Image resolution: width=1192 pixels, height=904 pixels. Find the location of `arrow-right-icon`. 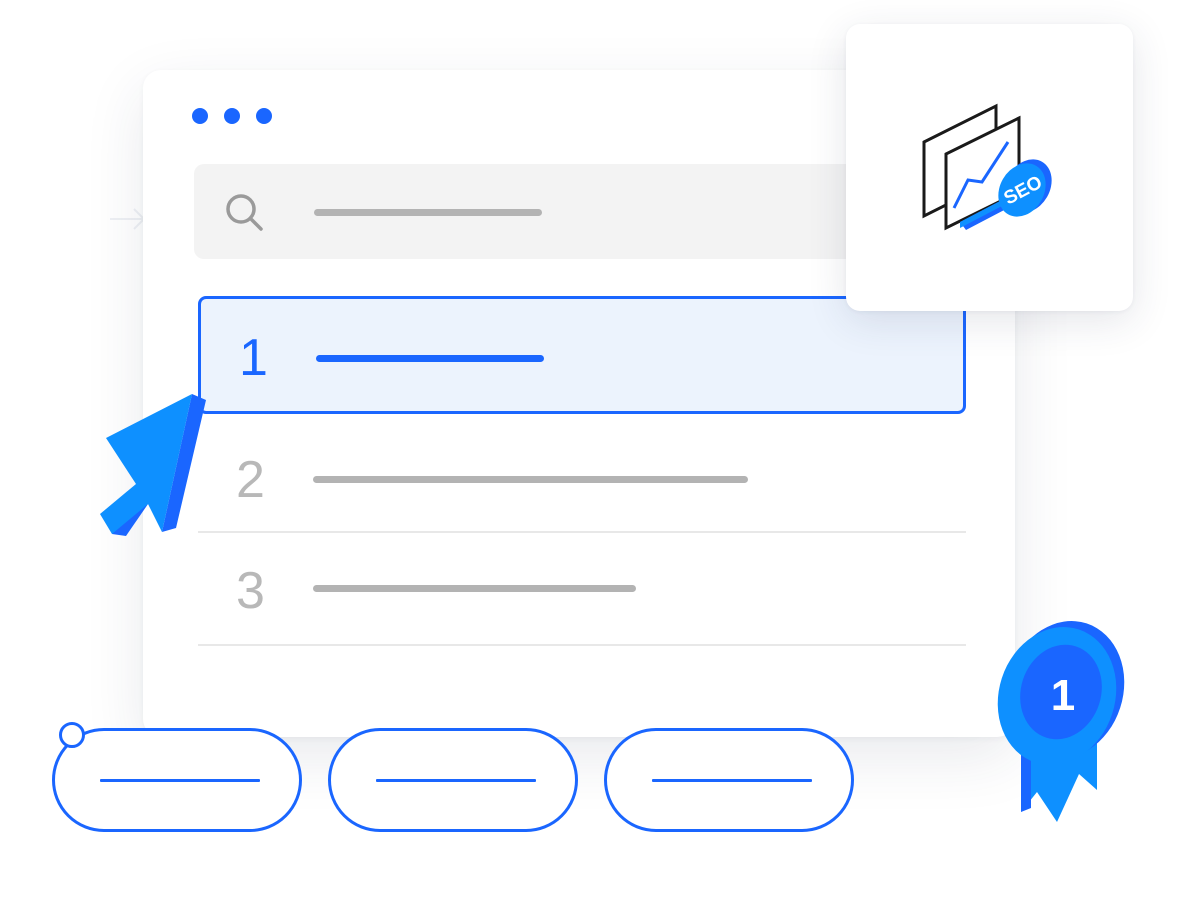

arrow-right-icon is located at coordinates (128, 219).